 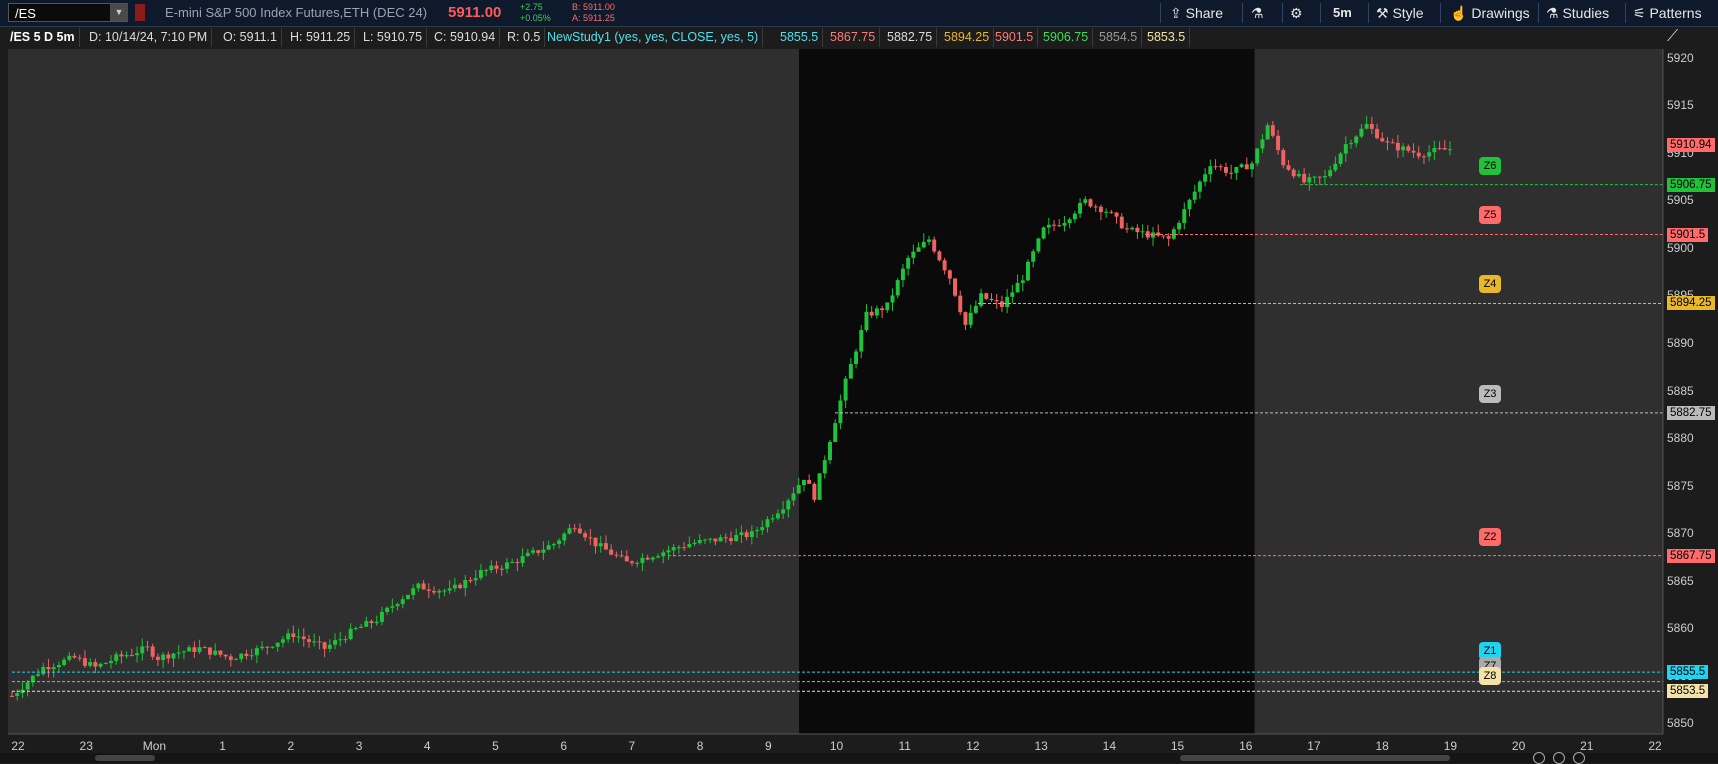 What do you see at coordinates (1680, 628) in the screenshot?
I see `price-tick-label: 5860` at bounding box center [1680, 628].